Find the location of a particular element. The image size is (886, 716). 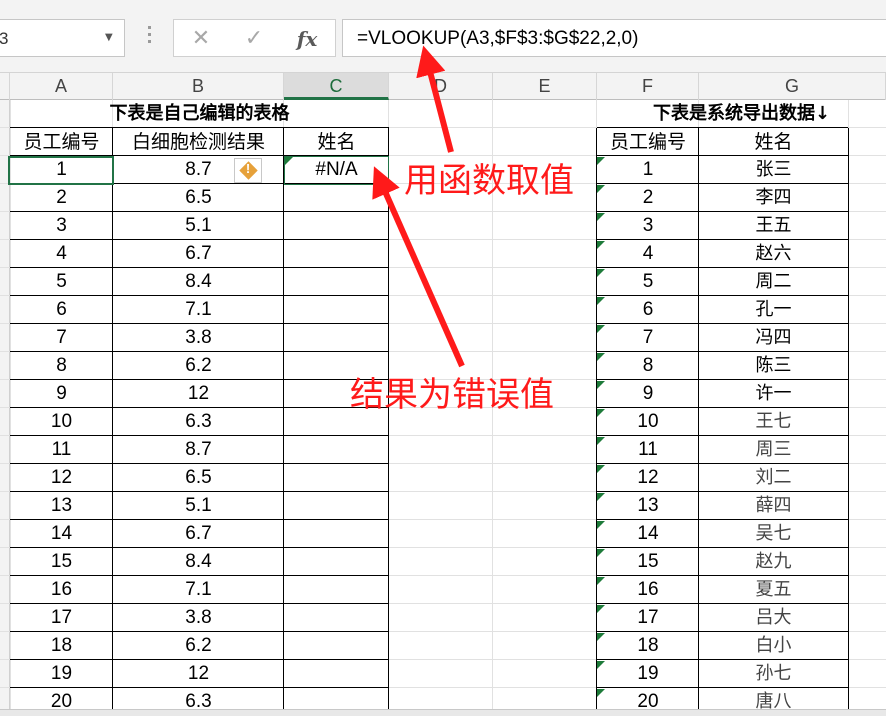

cell-system-employee-id: 4 is located at coordinates (648, 254).